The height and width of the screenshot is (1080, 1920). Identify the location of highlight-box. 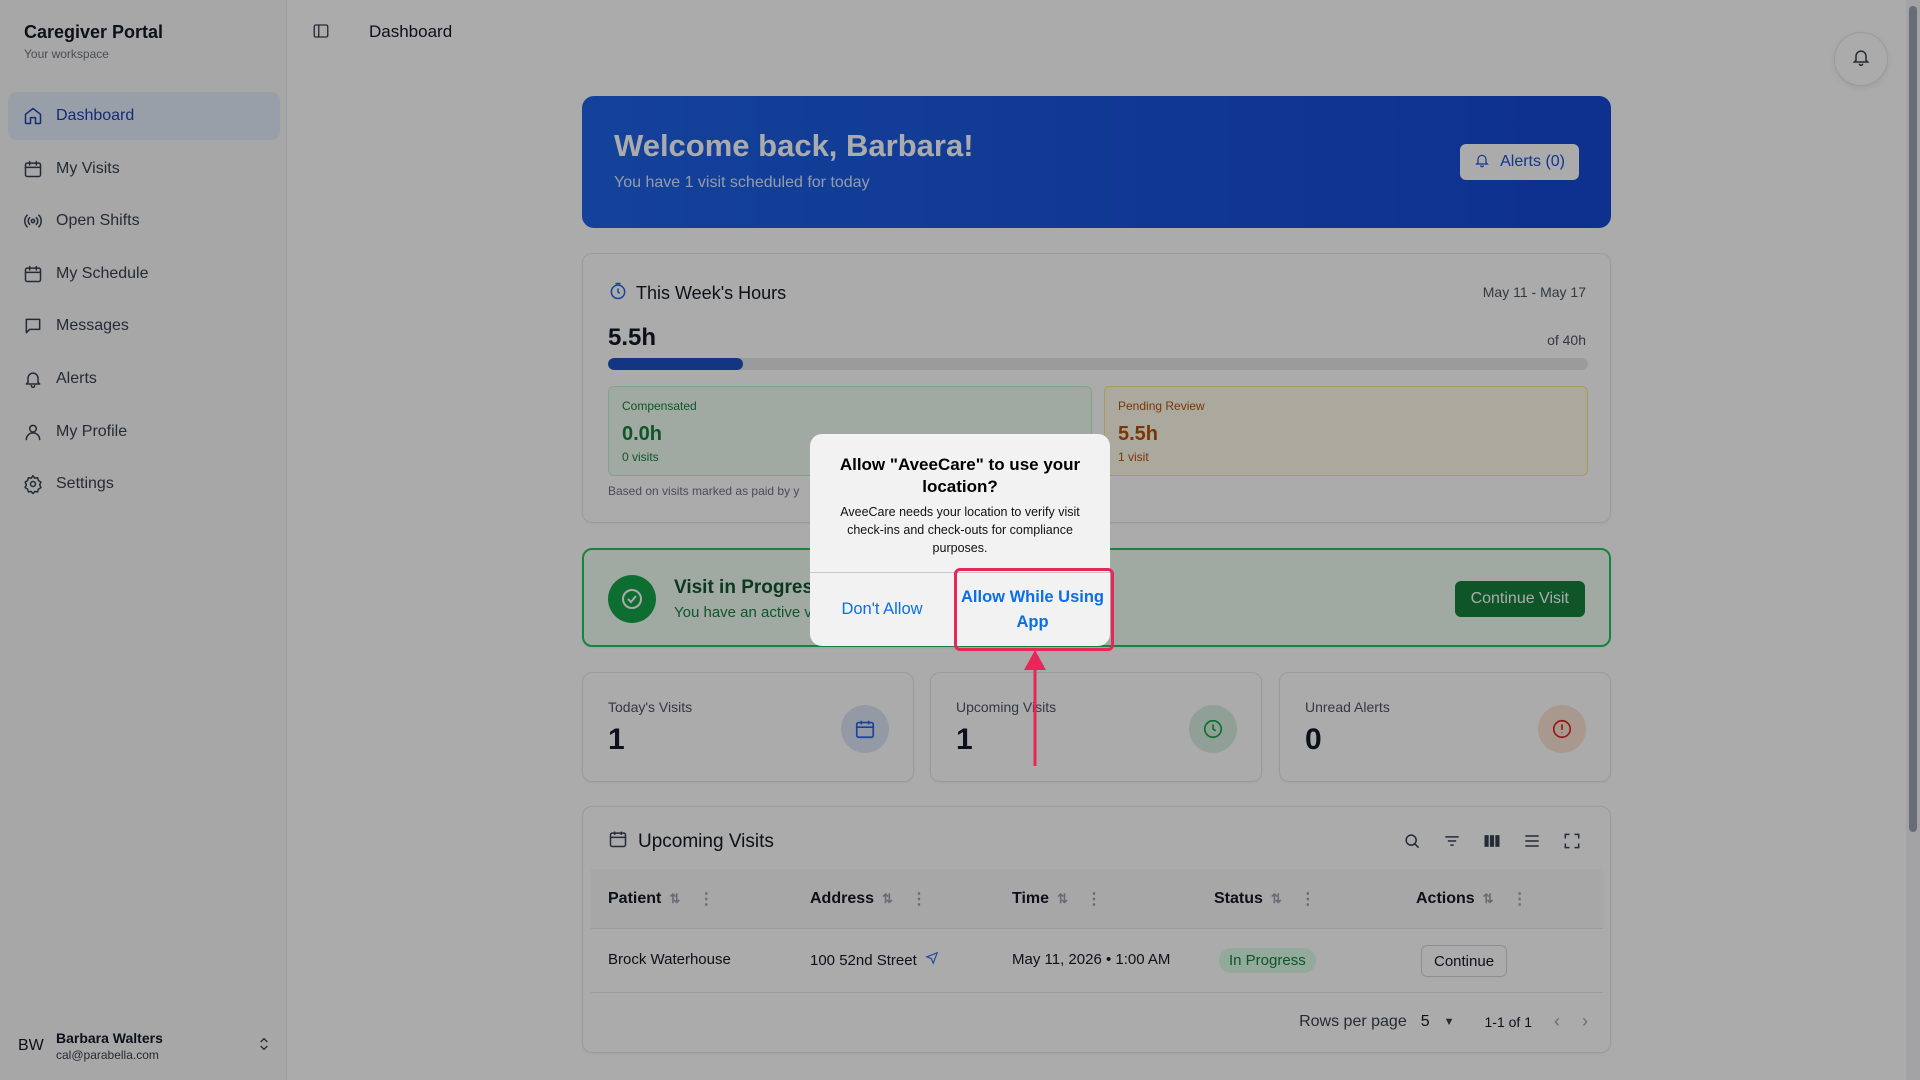
(1034, 609).